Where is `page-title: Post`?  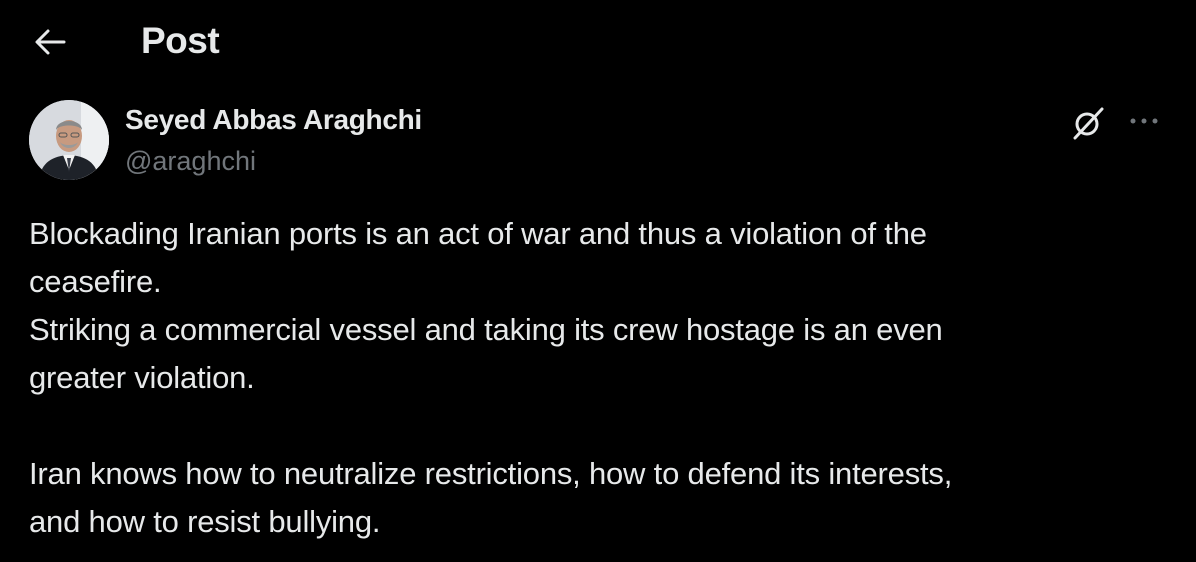 page-title: Post is located at coordinates (180, 40).